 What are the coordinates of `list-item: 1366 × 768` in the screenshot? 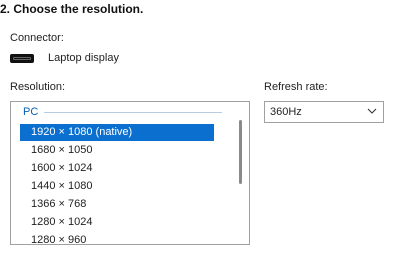 It's located at (117, 204).